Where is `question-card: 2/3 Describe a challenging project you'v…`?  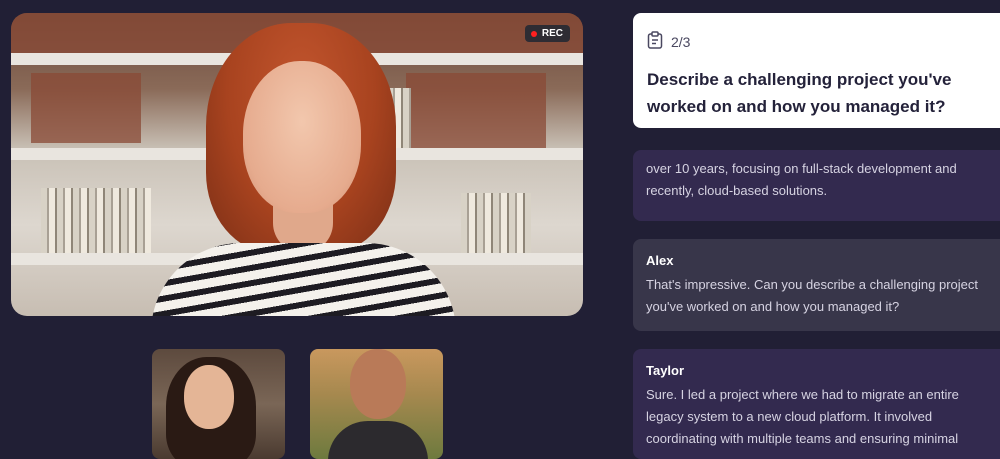 question-card: 2/3 Describe a challenging project you'v… is located at coordinates (816, 70).